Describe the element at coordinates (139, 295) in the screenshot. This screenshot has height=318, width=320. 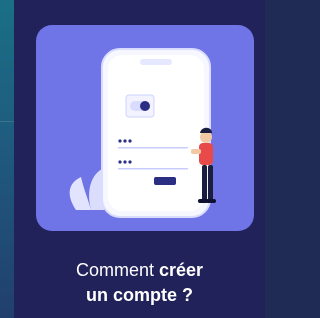
I see `caption-strong-2: un compte ?` at that location.